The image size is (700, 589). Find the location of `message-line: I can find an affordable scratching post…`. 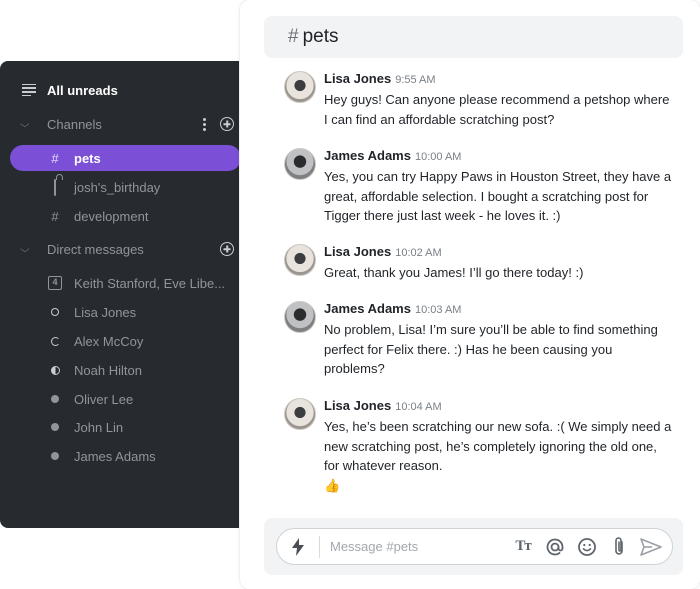

message-line: I can find an affordable scratching post… is located at coordinates (439, 119).